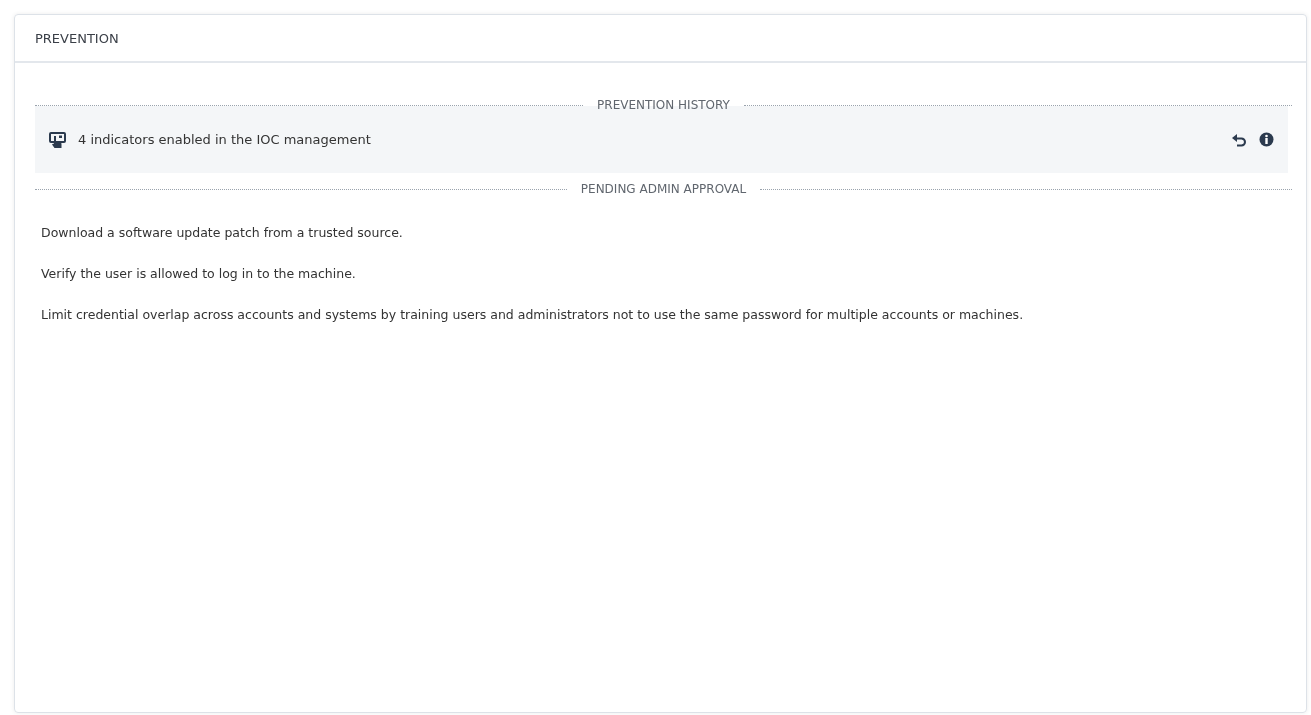 The image size is (1311, 715). What do you see at coordinates (1239, 139) in the screenshot?
I see `undo-icon` at bounding box center [1239, 139].